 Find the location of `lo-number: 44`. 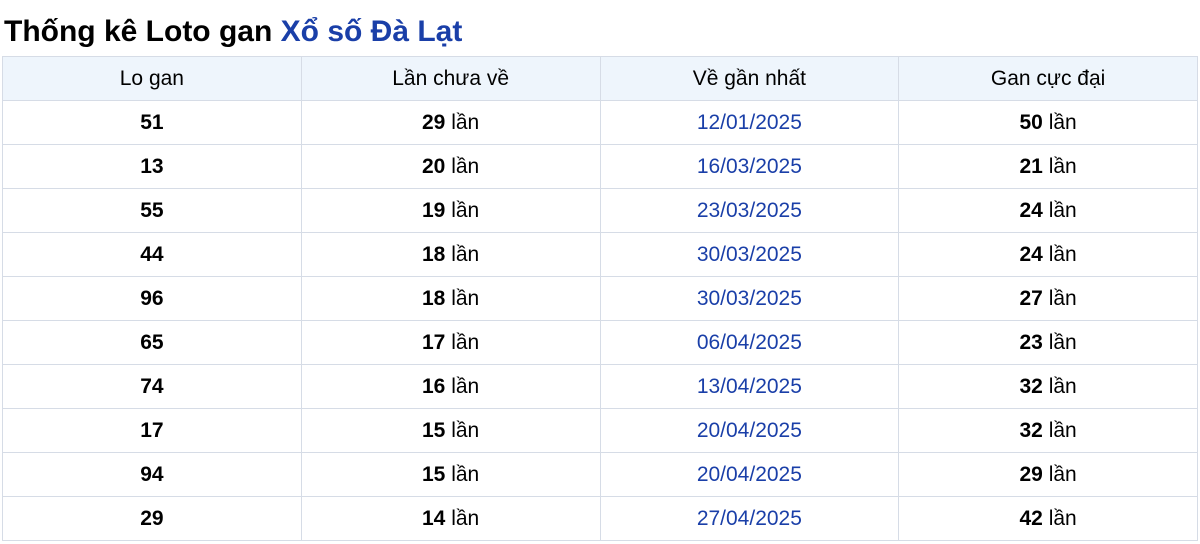

lo-number: 44 is located at coordinates (152, 254).